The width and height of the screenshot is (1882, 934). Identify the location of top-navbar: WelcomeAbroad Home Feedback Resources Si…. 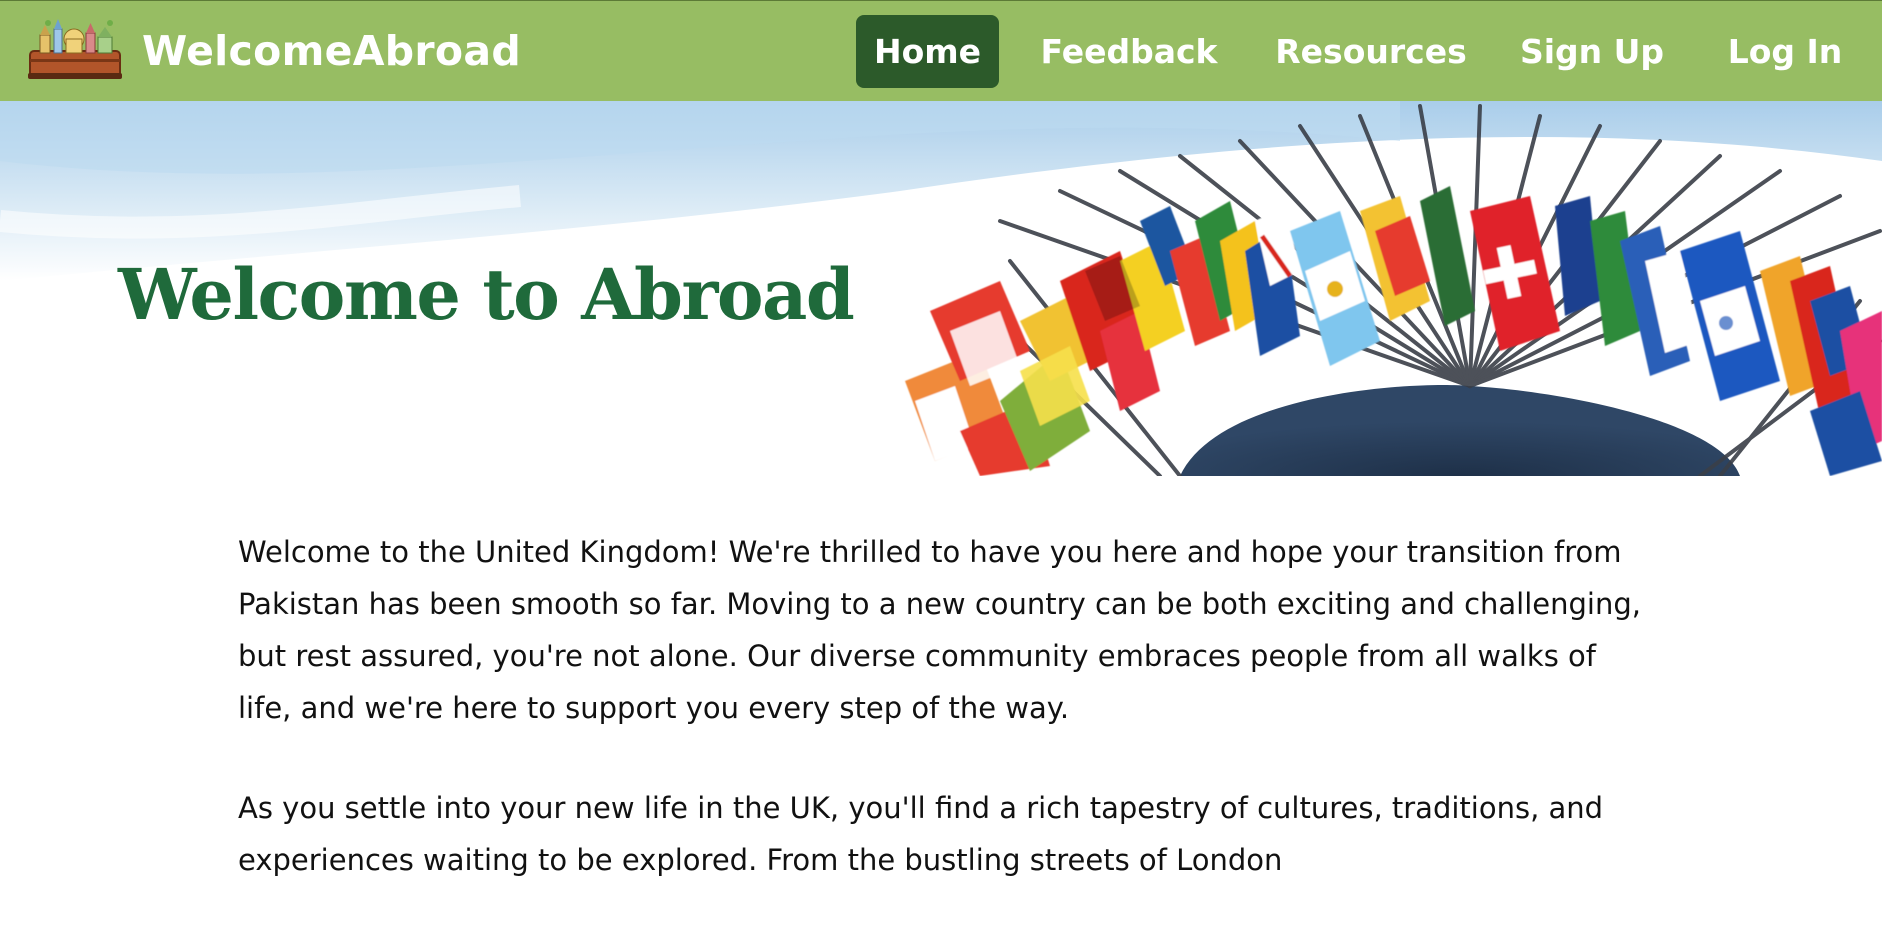
(941, 50).